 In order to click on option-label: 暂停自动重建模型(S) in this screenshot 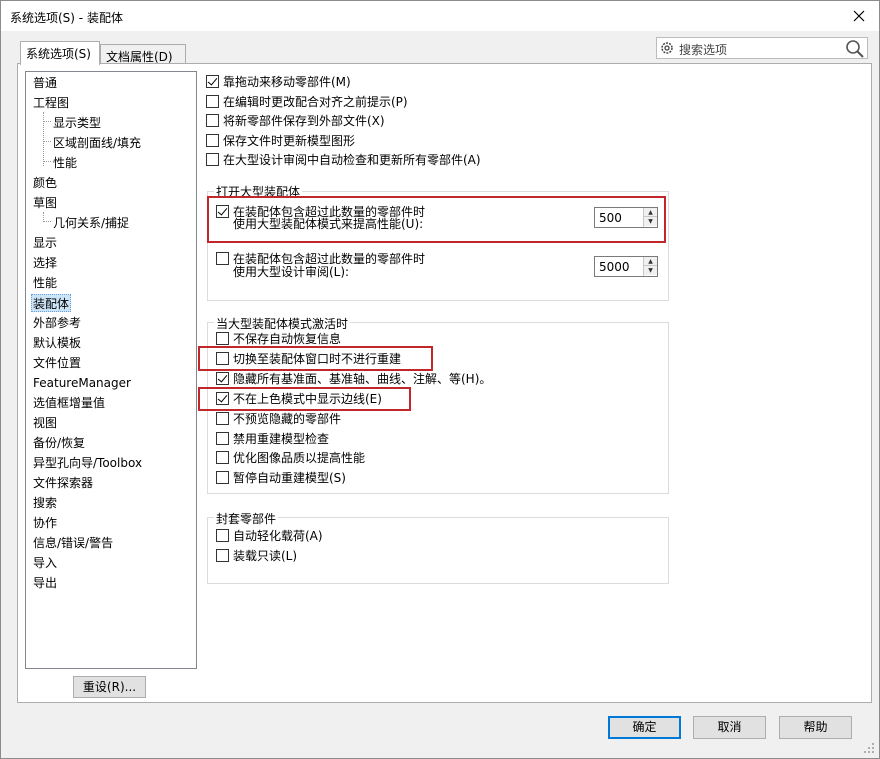, I will do `click(289, 477)`.